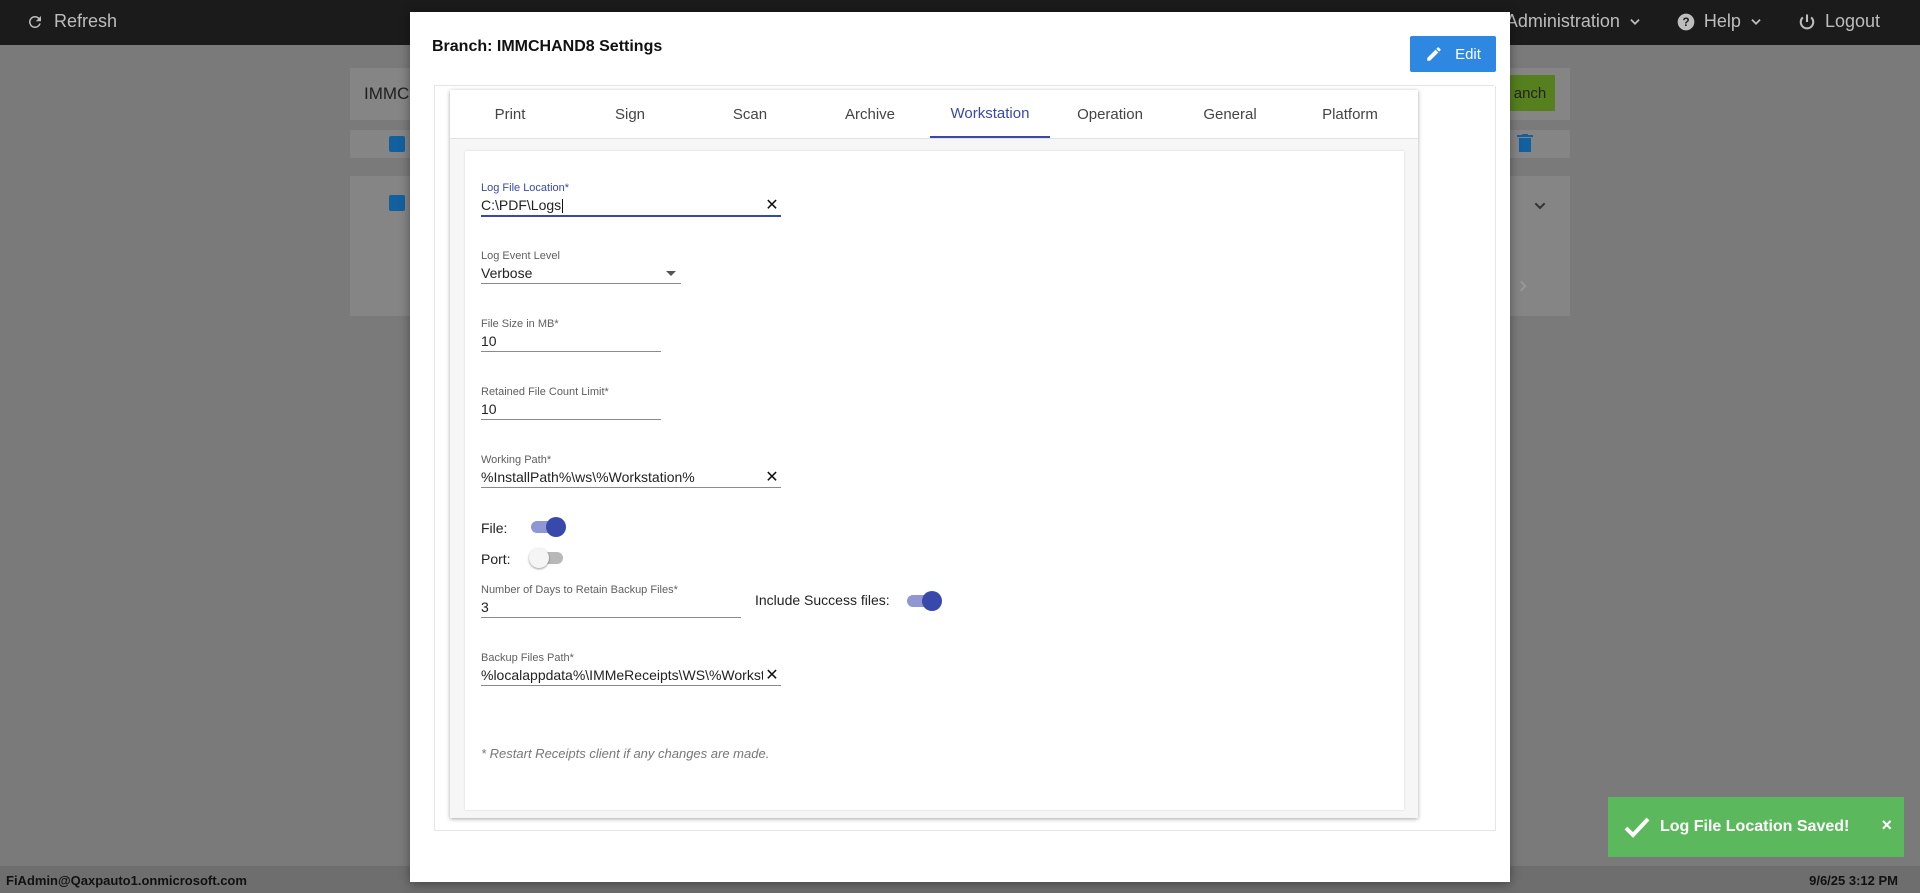  I want to click on backup-files-path-label: Backup Files Path*, so click(527, 658).